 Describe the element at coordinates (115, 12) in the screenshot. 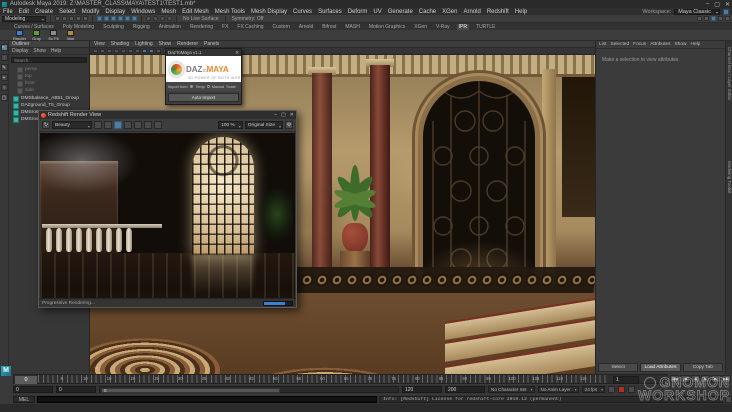

I see `menu-display: Display` at that location.